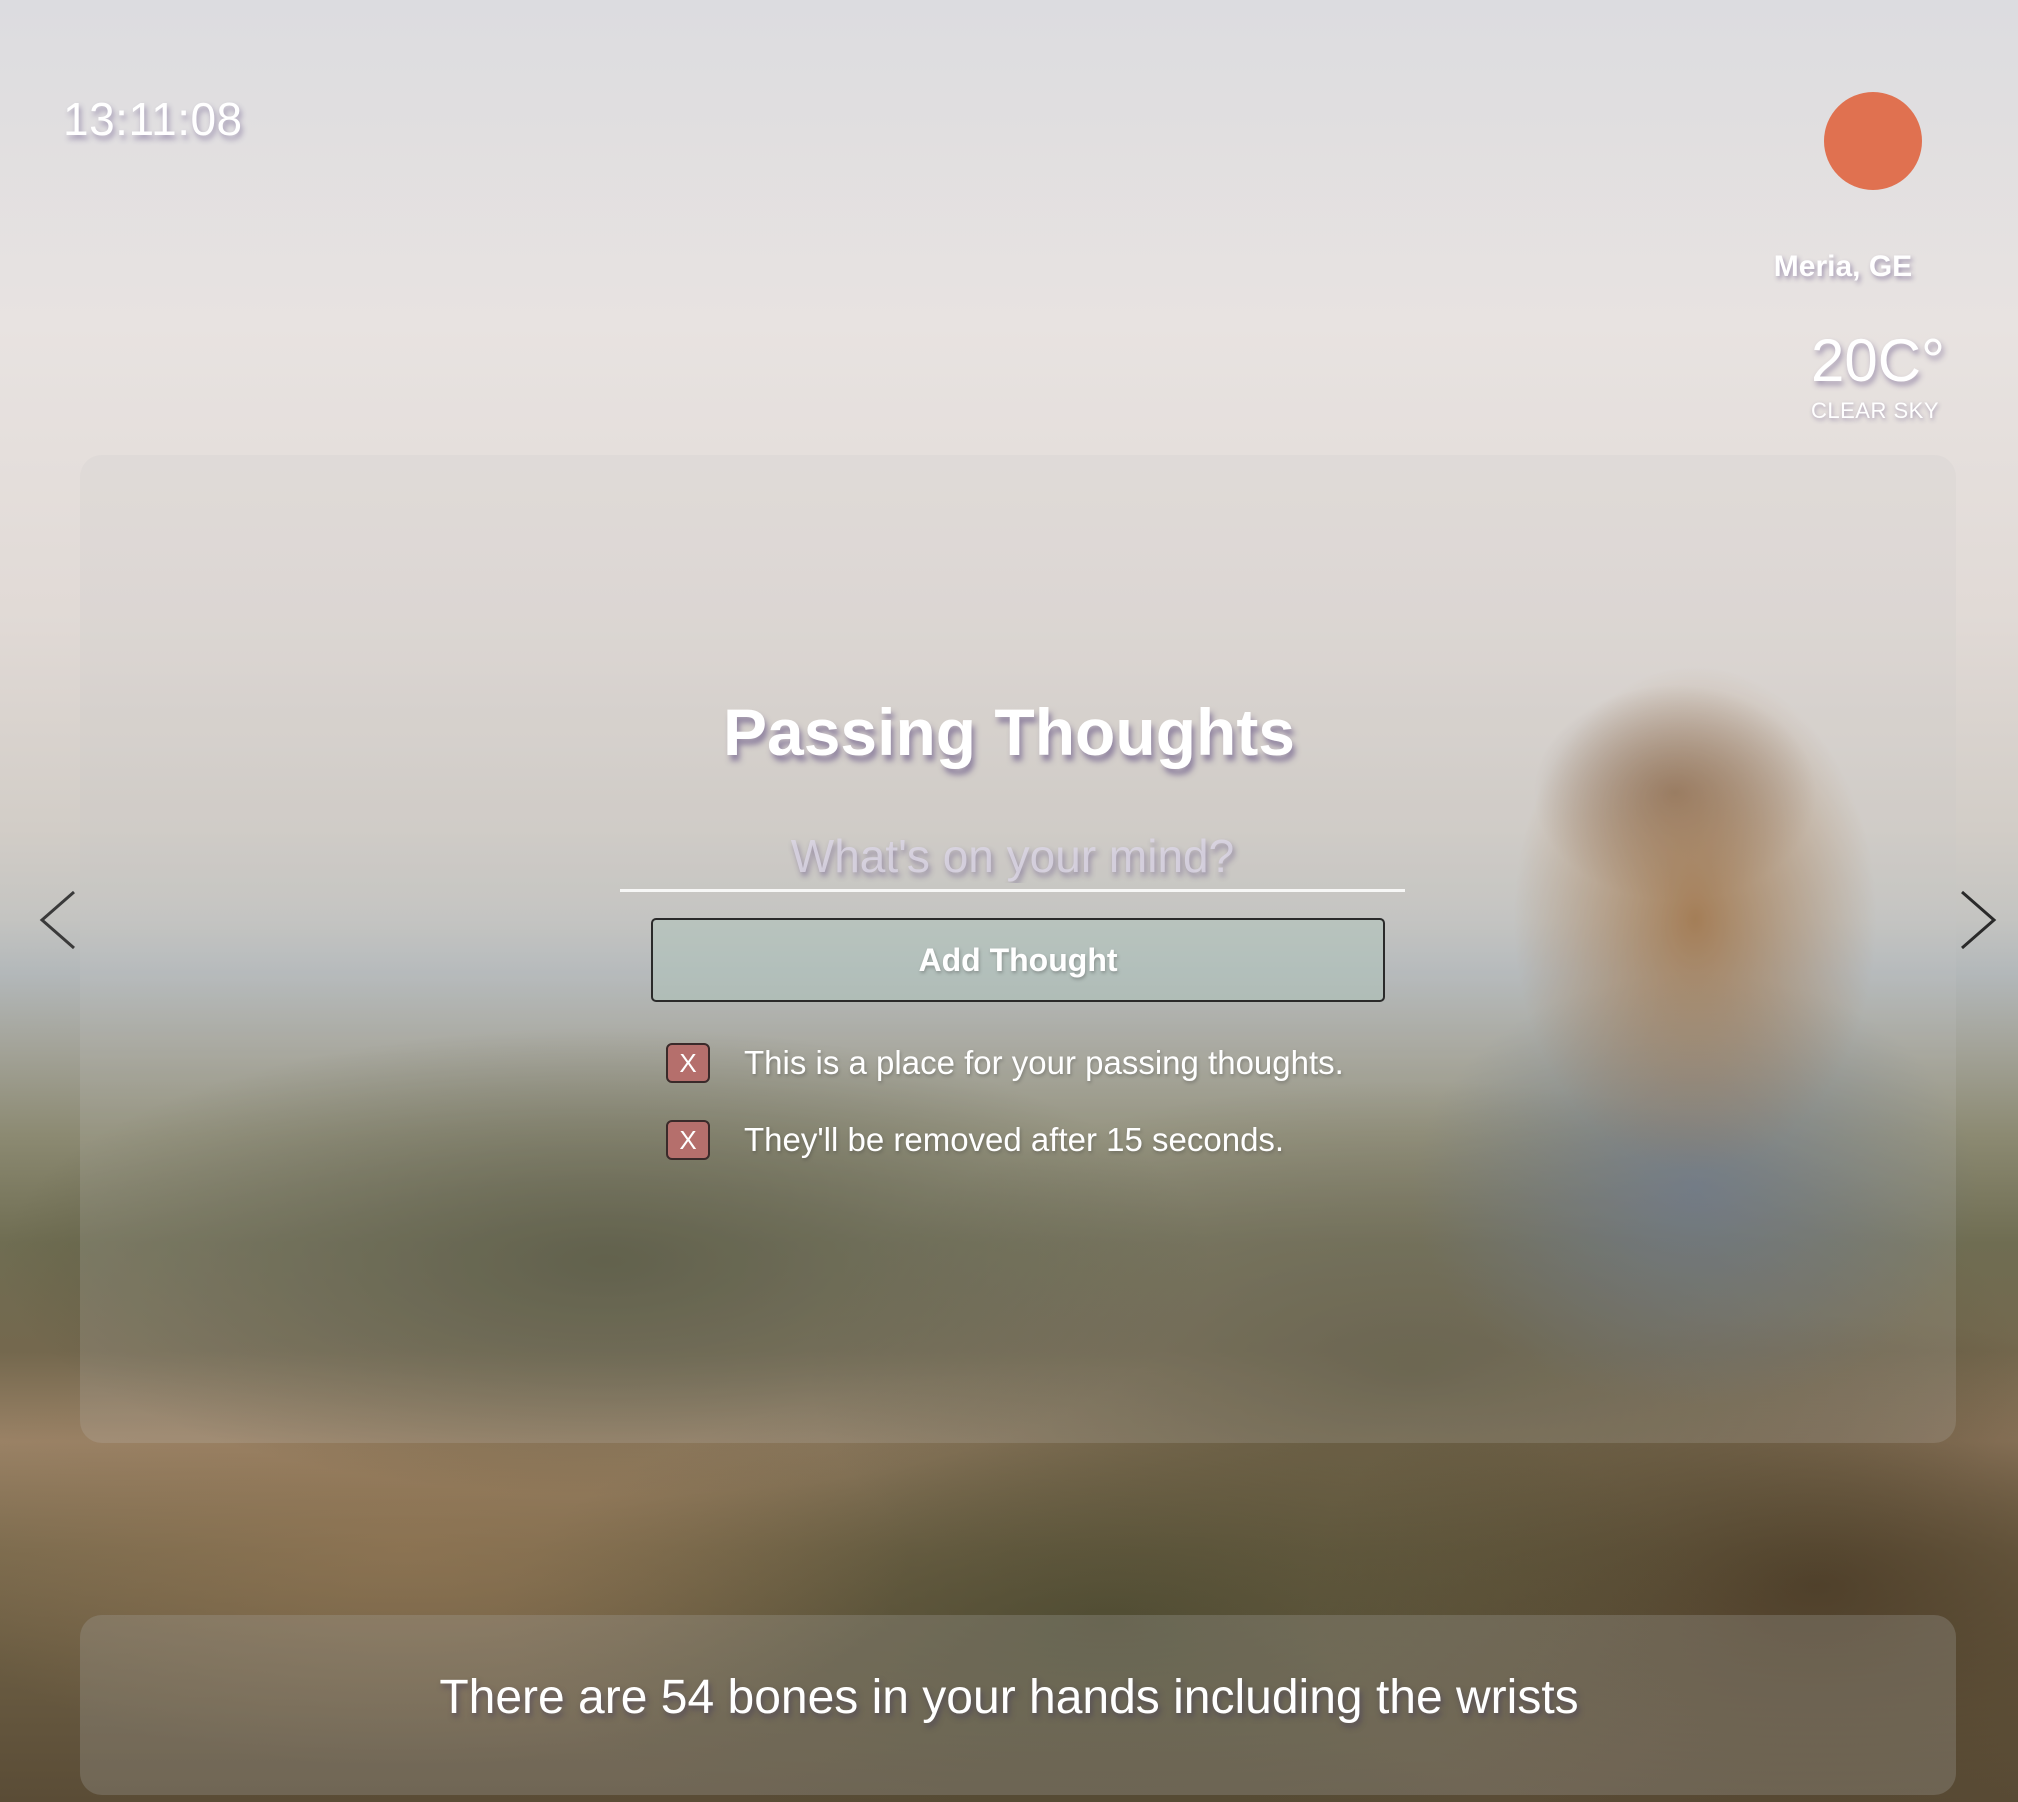 Image resolution: width=2018 pixels, height=1802 pixels. What do you see at coordinates (1009, 732) in the screenshot?
I see `page-title: Passing Thoughts` at bounding box center [1009, 732].